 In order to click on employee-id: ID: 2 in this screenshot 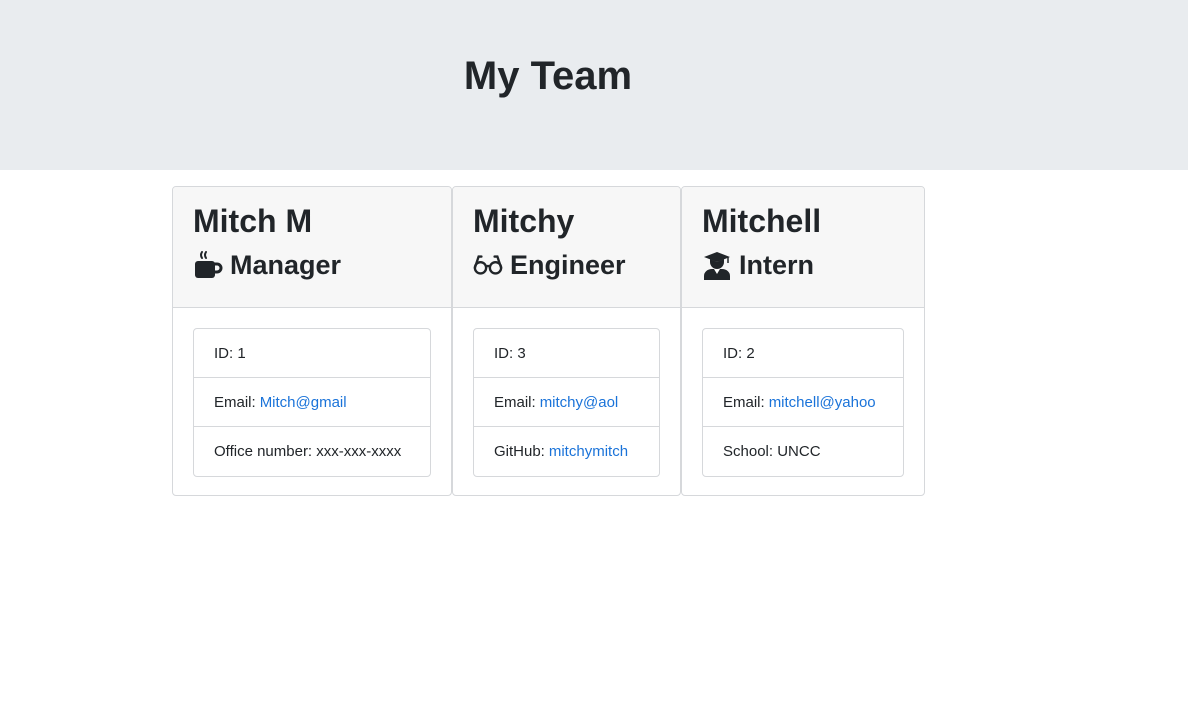, I will do `click(803, 353)`.